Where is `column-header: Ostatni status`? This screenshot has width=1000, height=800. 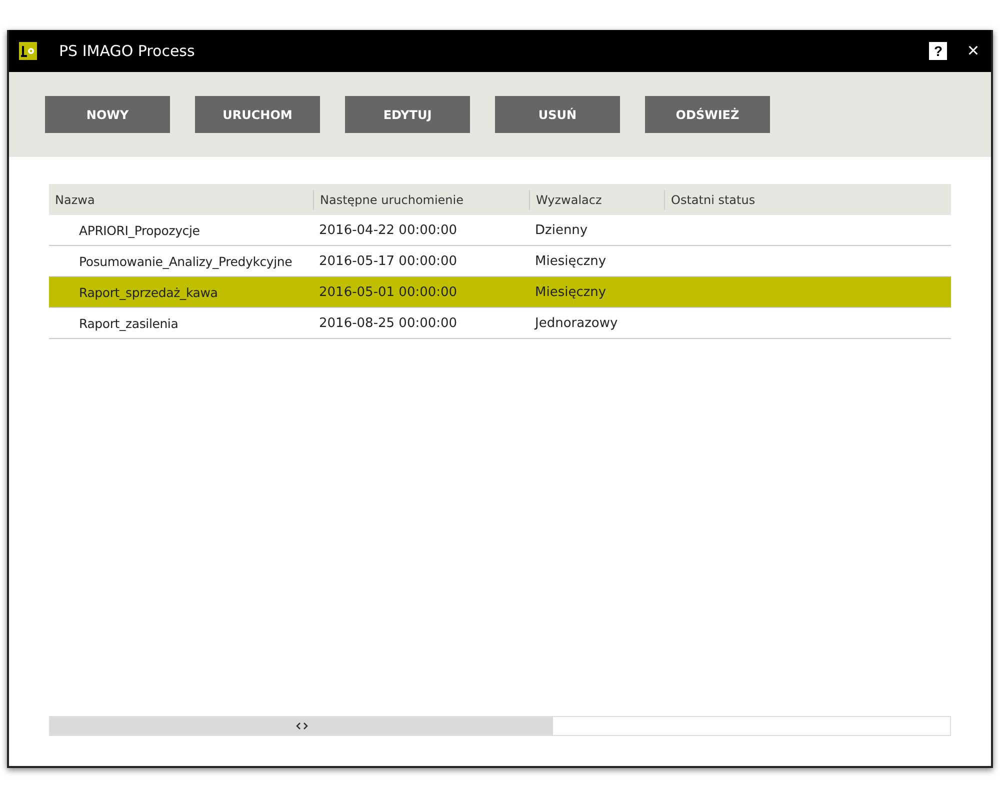
column-header: Ostatni status is located at coordinates (807, 200).